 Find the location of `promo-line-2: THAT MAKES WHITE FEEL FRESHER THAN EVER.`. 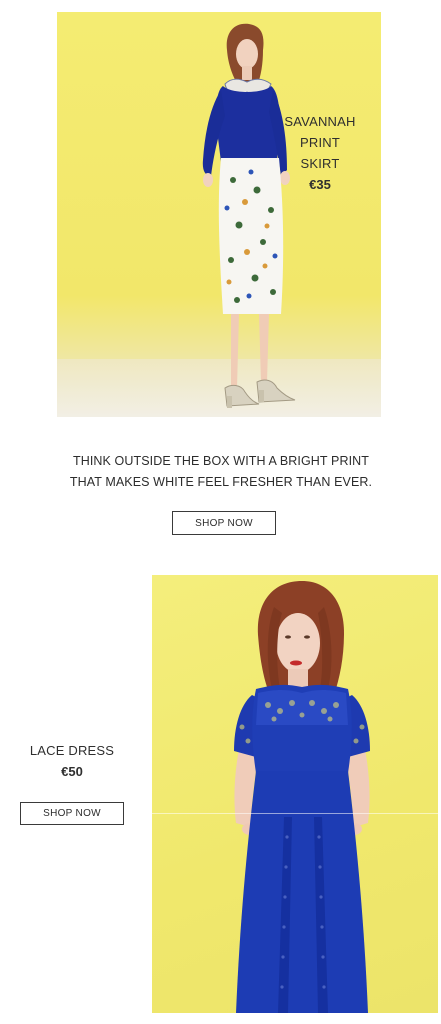

promo-line-2: THAT MAKES WHITE FEEL FRESHER THAN EVER. is located at coordinates (221, 482).